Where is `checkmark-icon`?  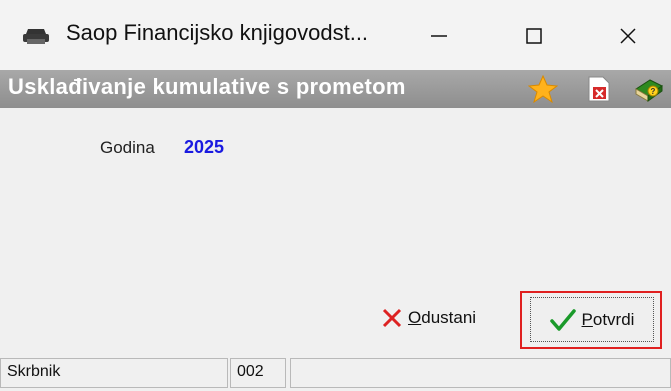
checkmark-icon is located at coordinates (562, 319).